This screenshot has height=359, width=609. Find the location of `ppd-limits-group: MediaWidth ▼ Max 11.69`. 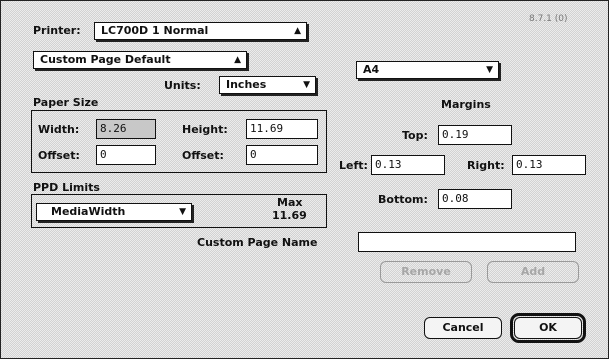

ppd-limits-group: MediaWidth ▼ Max 11.69 is located at coordinates (179, 211).